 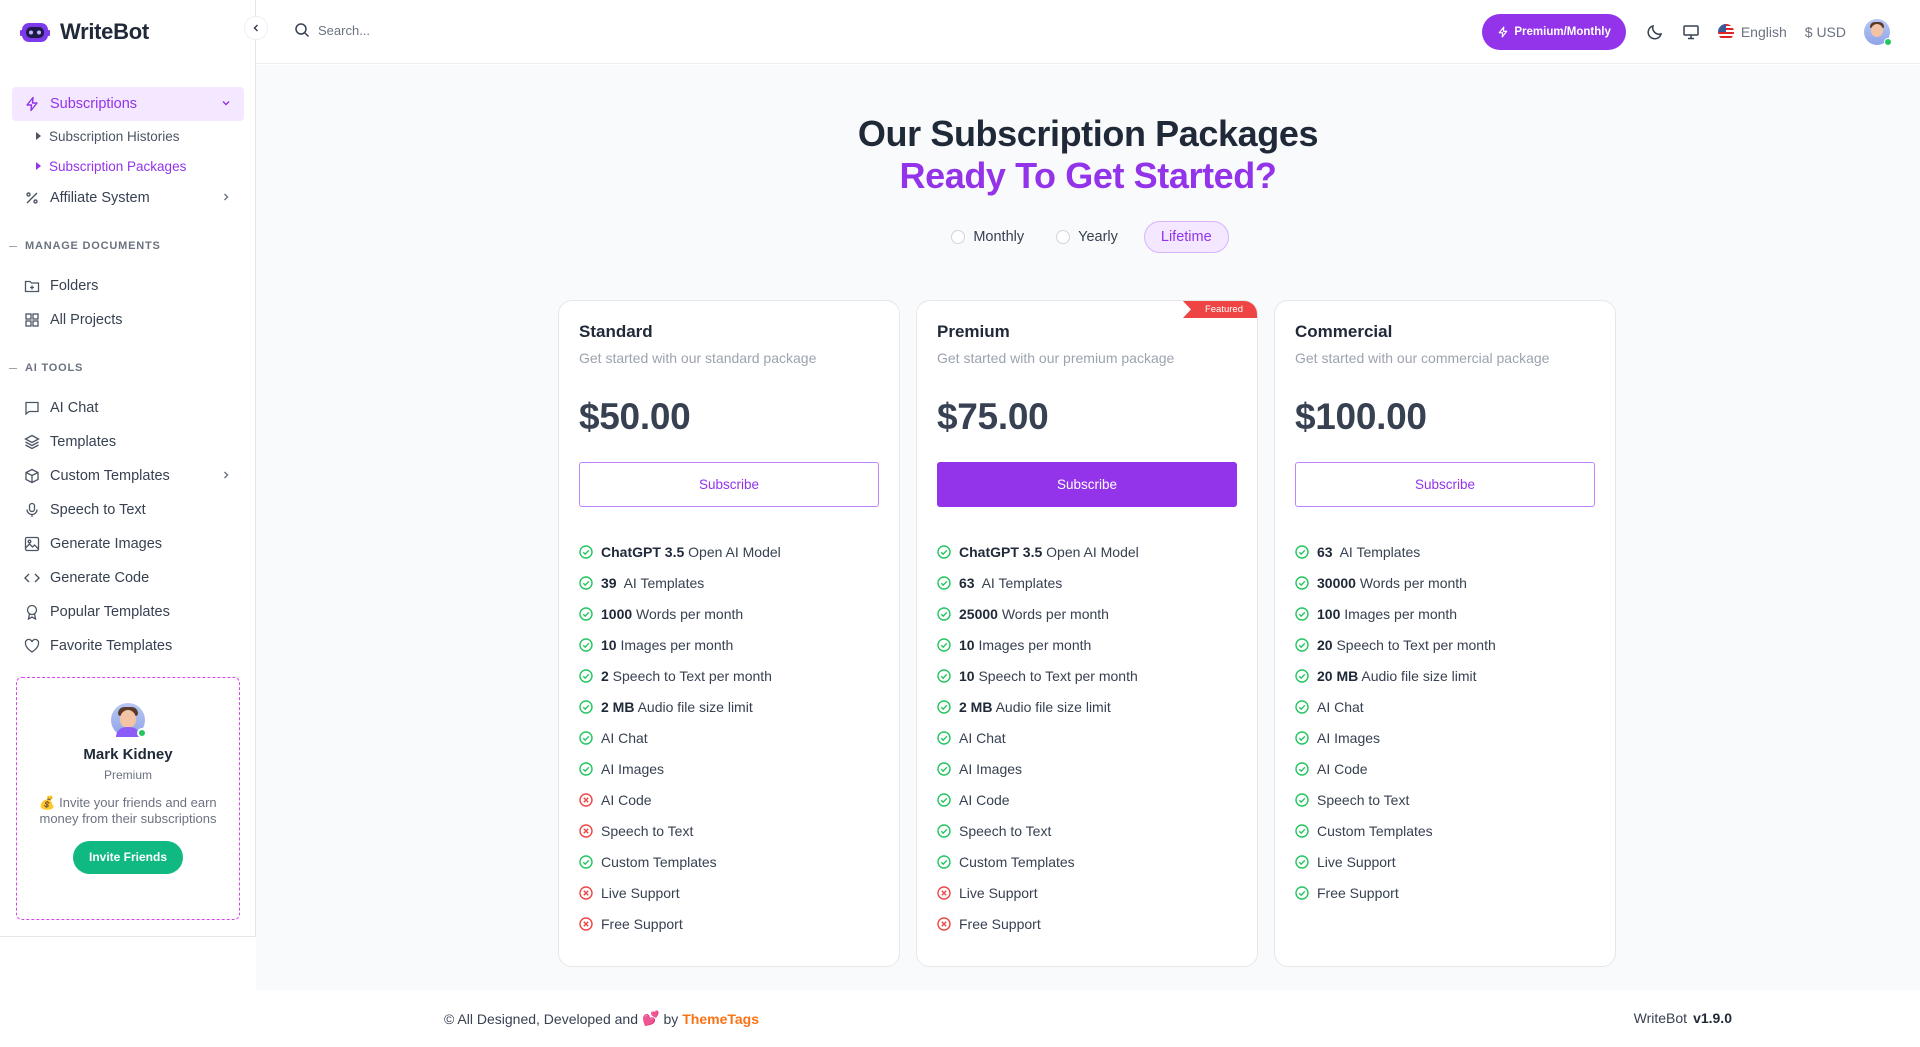 What do you see at coordinates (616, 331) in the screenshot?
I see `package-name: Standard` at bounding box center [616, 331].